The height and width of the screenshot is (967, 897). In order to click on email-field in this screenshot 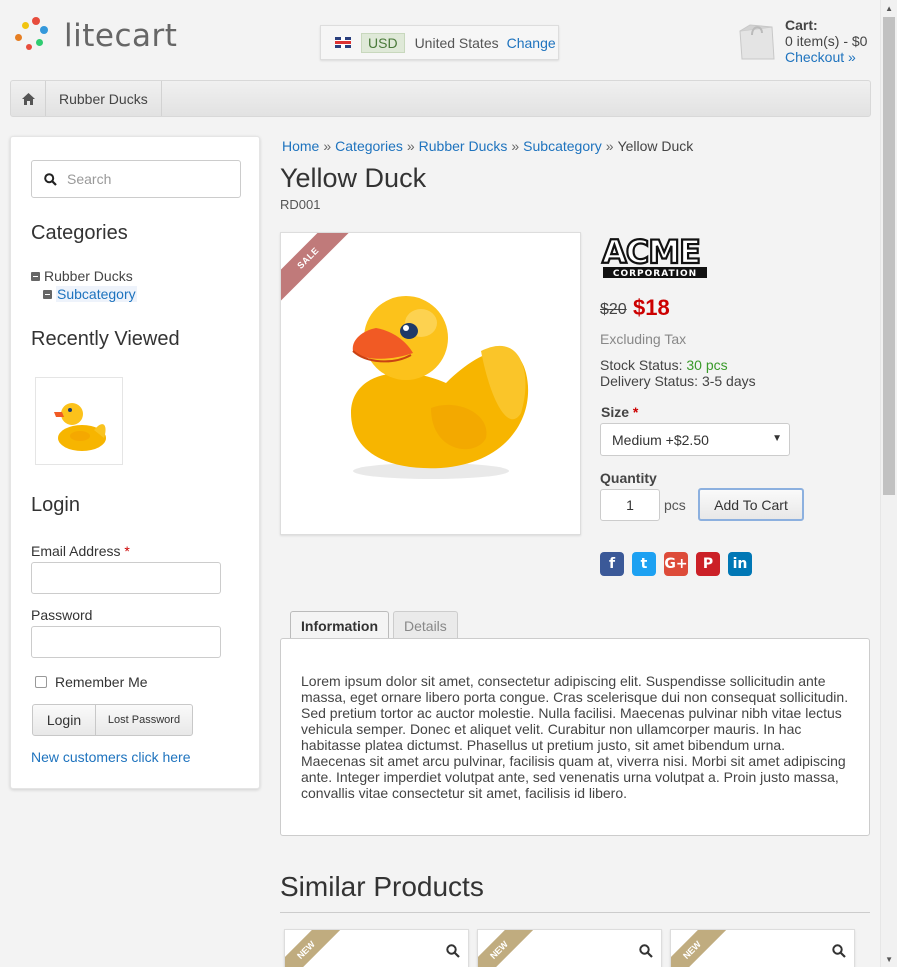, I will do `click(126, 578)`.